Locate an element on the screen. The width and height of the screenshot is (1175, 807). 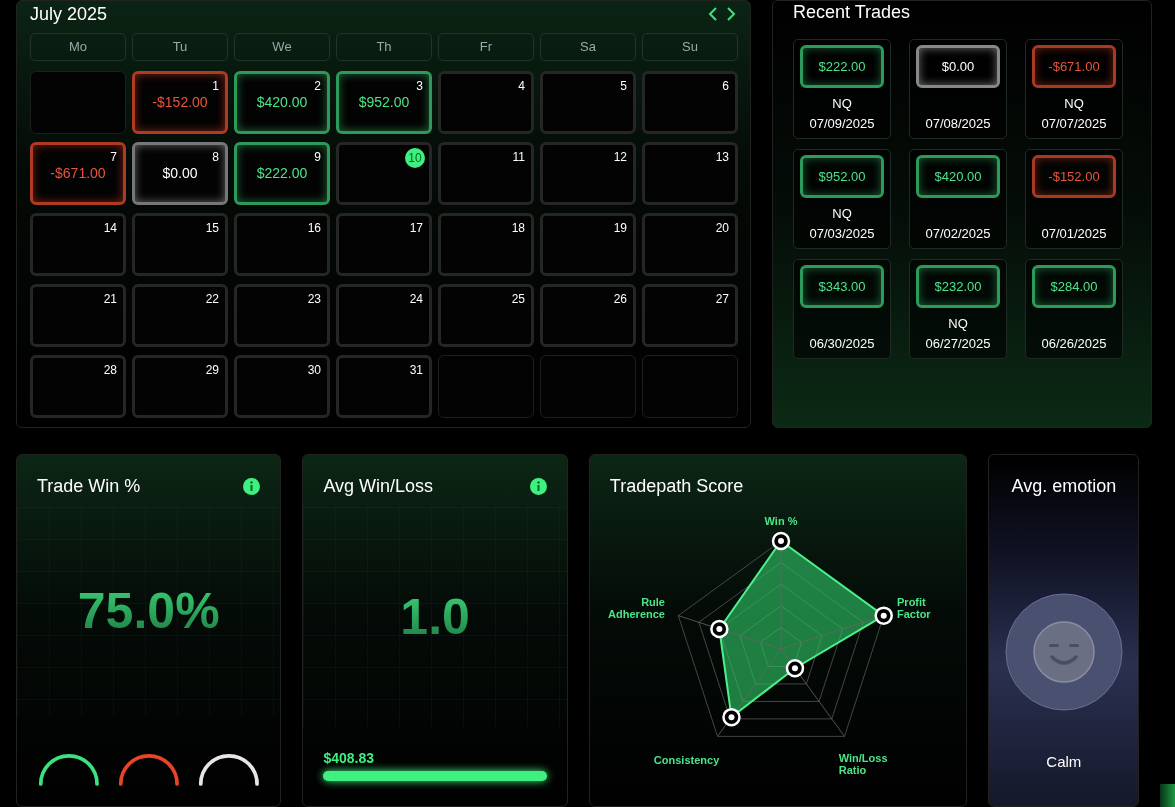
day-number: 23 is located at coordinates (314, 299).